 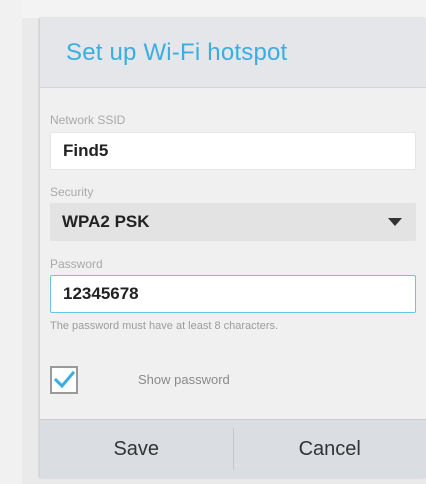 What do you see at coordinates (330, 449) in the screenshot?
I see `cancel-button: Cancel` at bounding box center [330, 449].